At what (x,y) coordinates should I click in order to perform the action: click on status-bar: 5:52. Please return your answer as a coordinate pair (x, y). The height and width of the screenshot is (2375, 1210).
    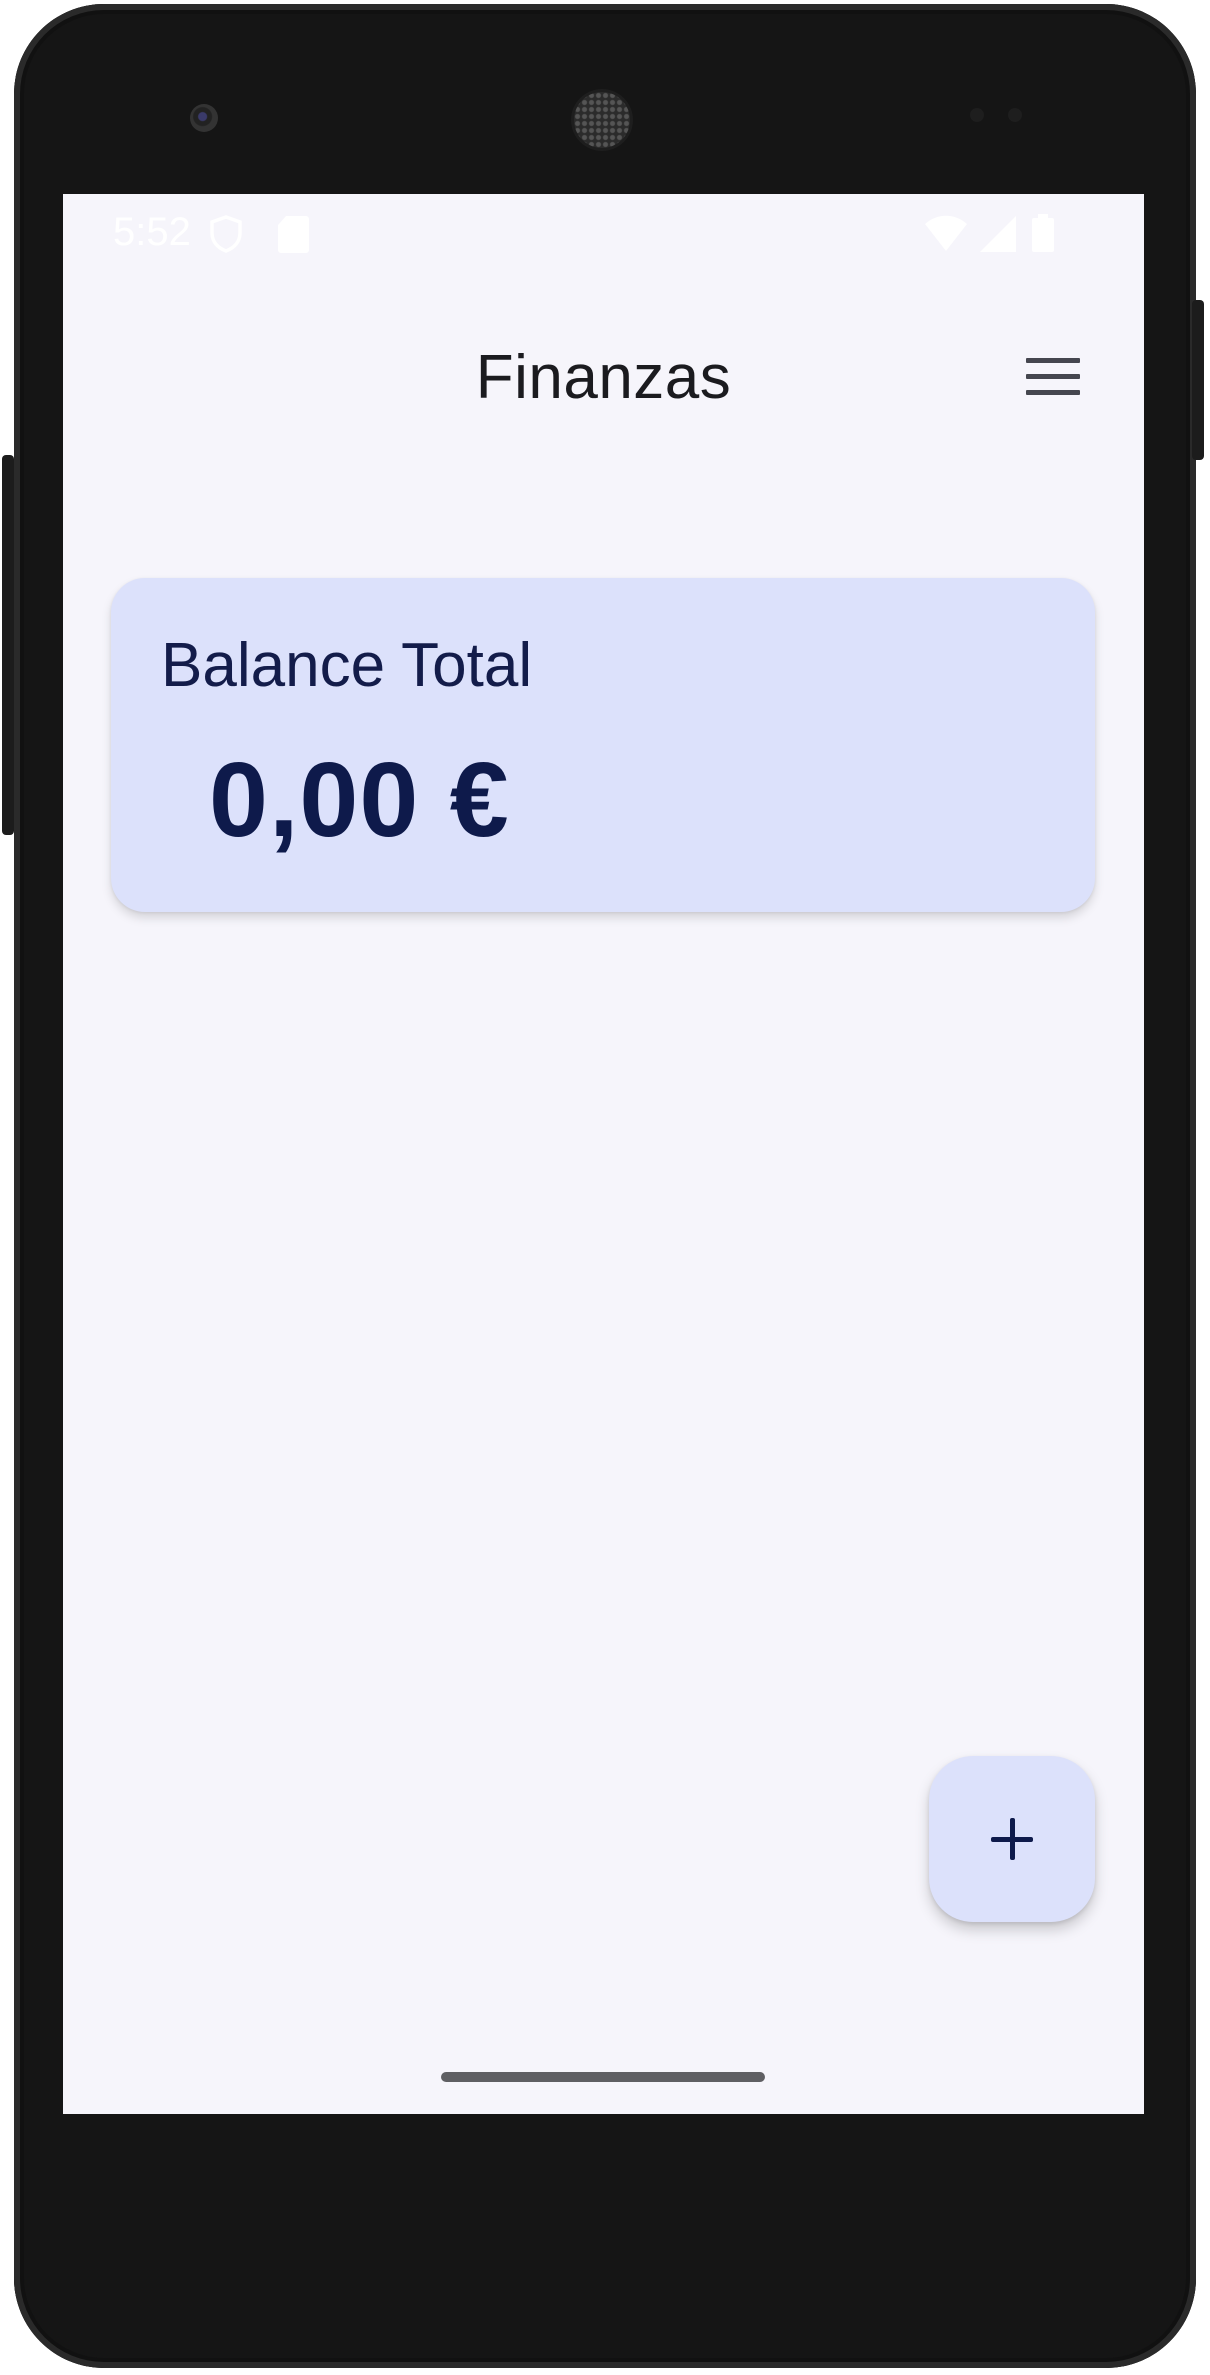
    Looking at the image, I should click on (603, 234).